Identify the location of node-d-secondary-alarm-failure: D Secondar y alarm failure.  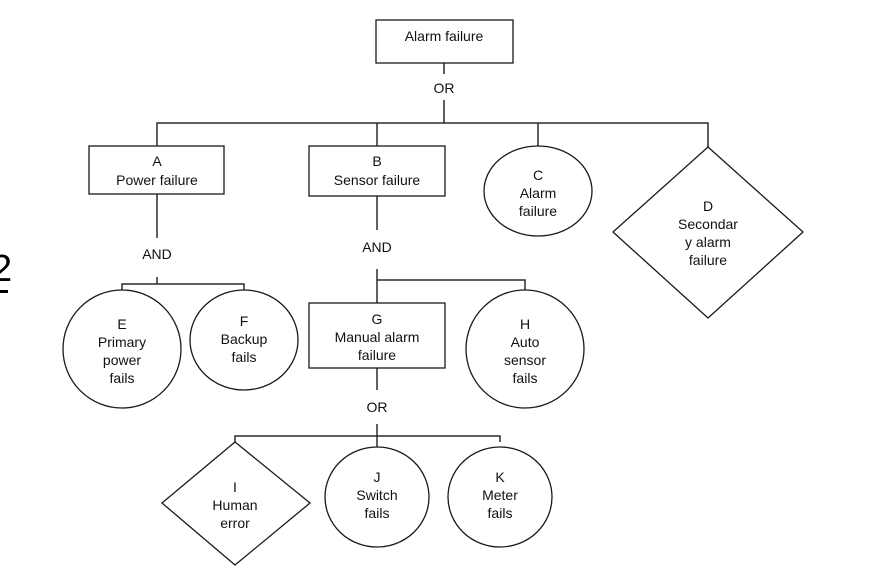
(708, 232).